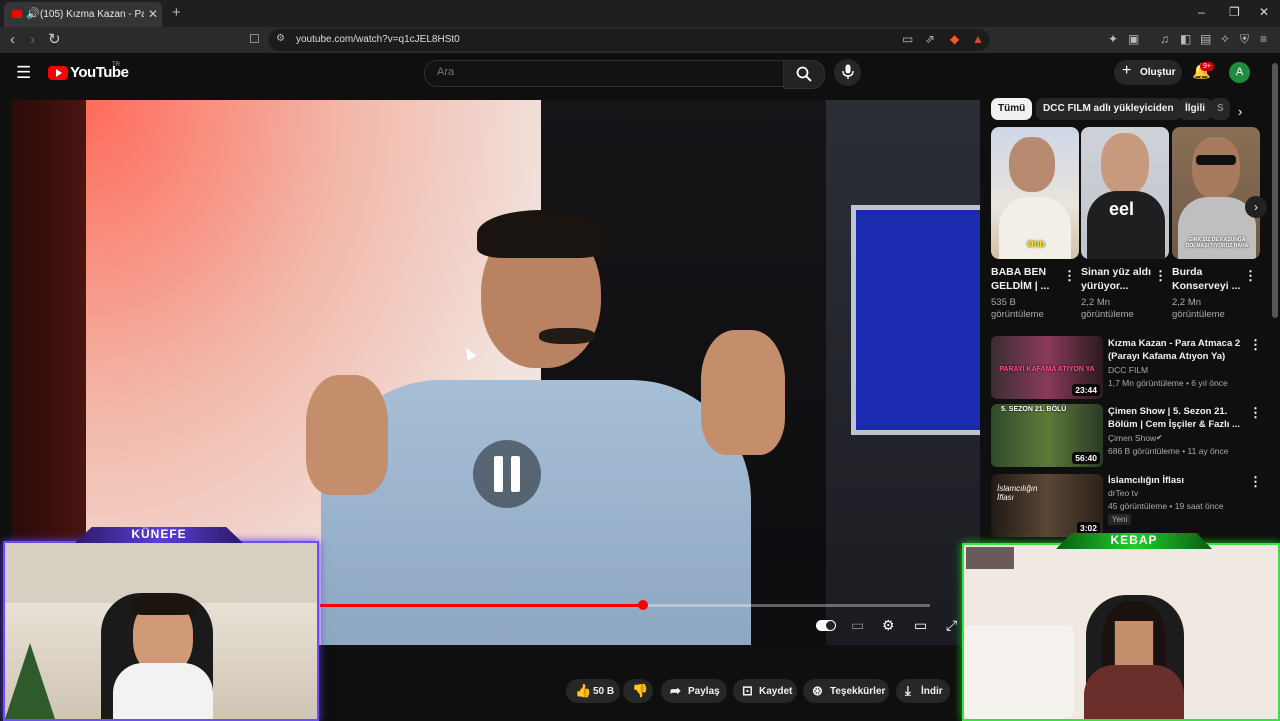 This screenshot has height=721, width=1280. I want to click on extensions-icon: ✦, so click(1113, 39).